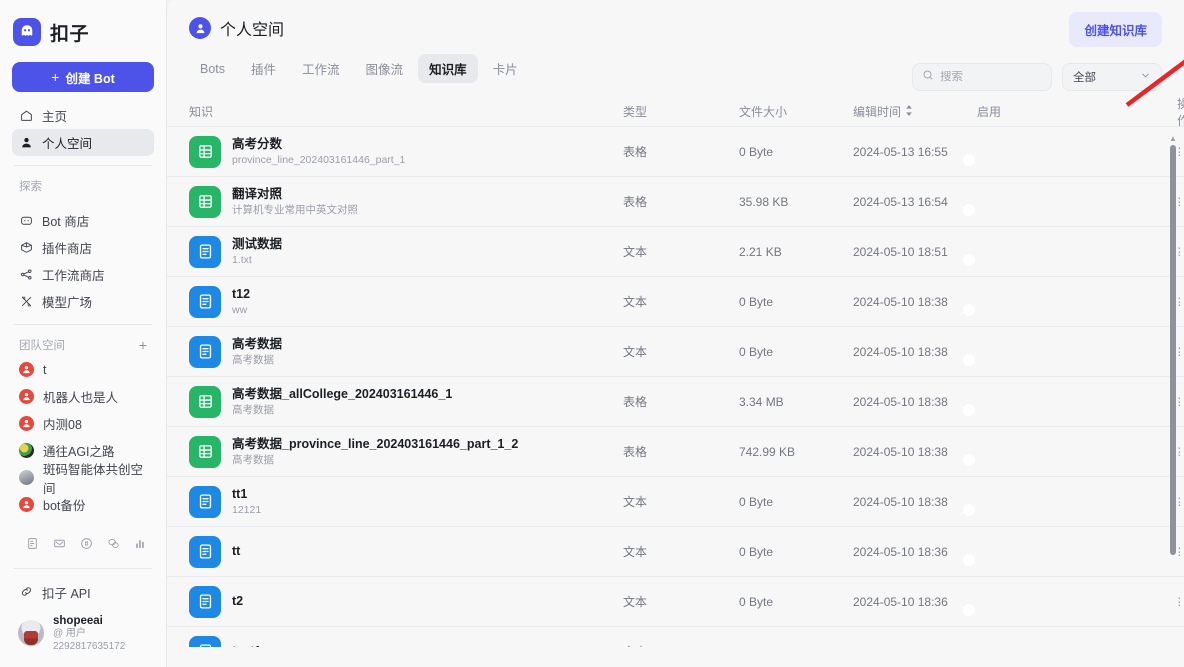 This screenshot has height=667, width=1184. I want to click on search-box, so click(982, 77).